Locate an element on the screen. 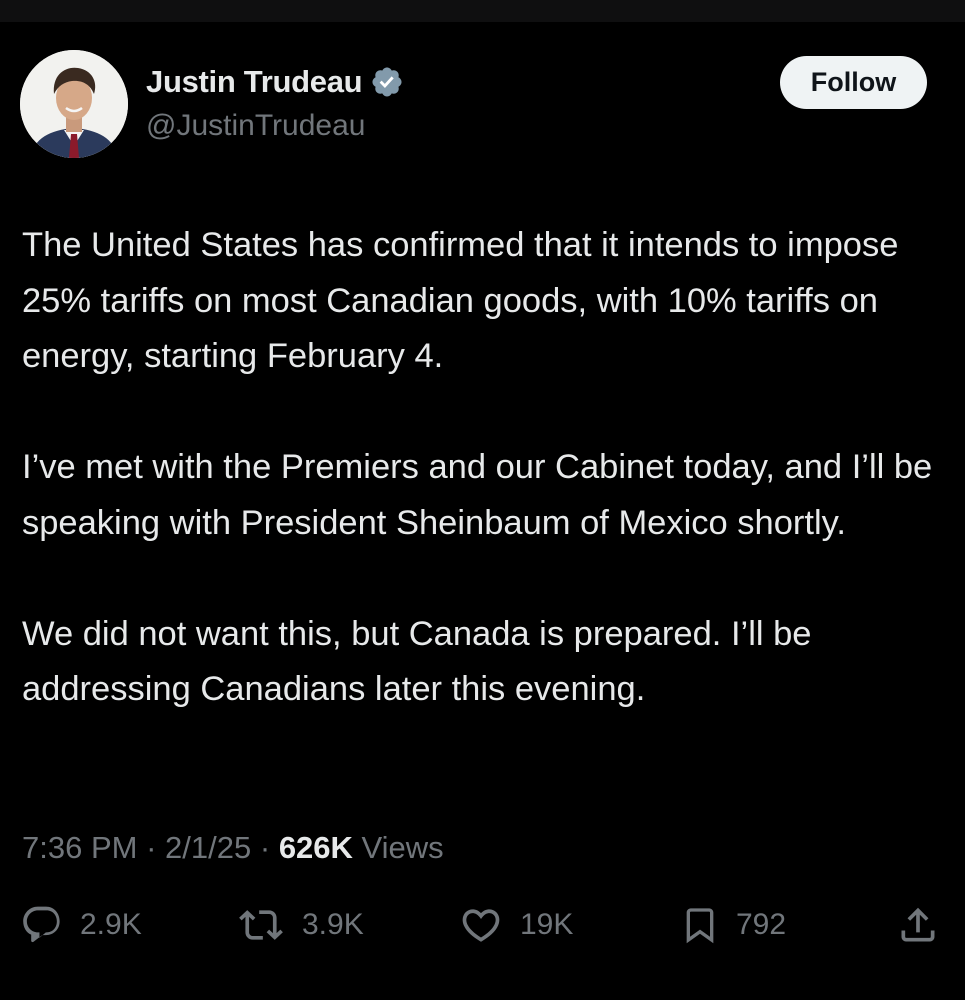 The image size is (965, 1000). tweet-time: 7:36 PM is located at coordinates (79, 847).